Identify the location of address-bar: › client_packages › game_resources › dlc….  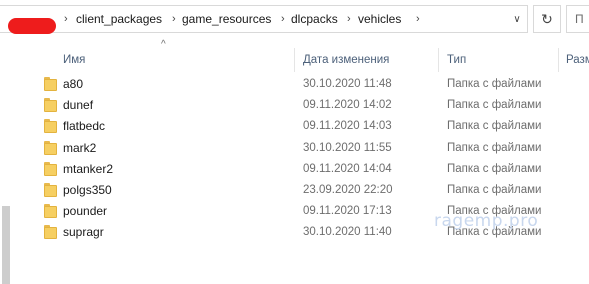
(294, 19).